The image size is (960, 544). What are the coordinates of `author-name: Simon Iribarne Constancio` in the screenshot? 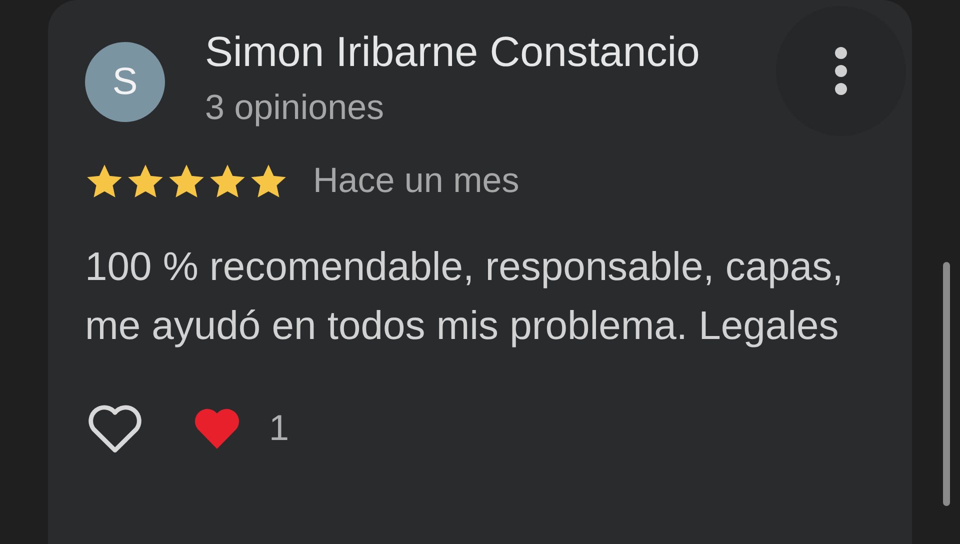 It's located at (452, 52).